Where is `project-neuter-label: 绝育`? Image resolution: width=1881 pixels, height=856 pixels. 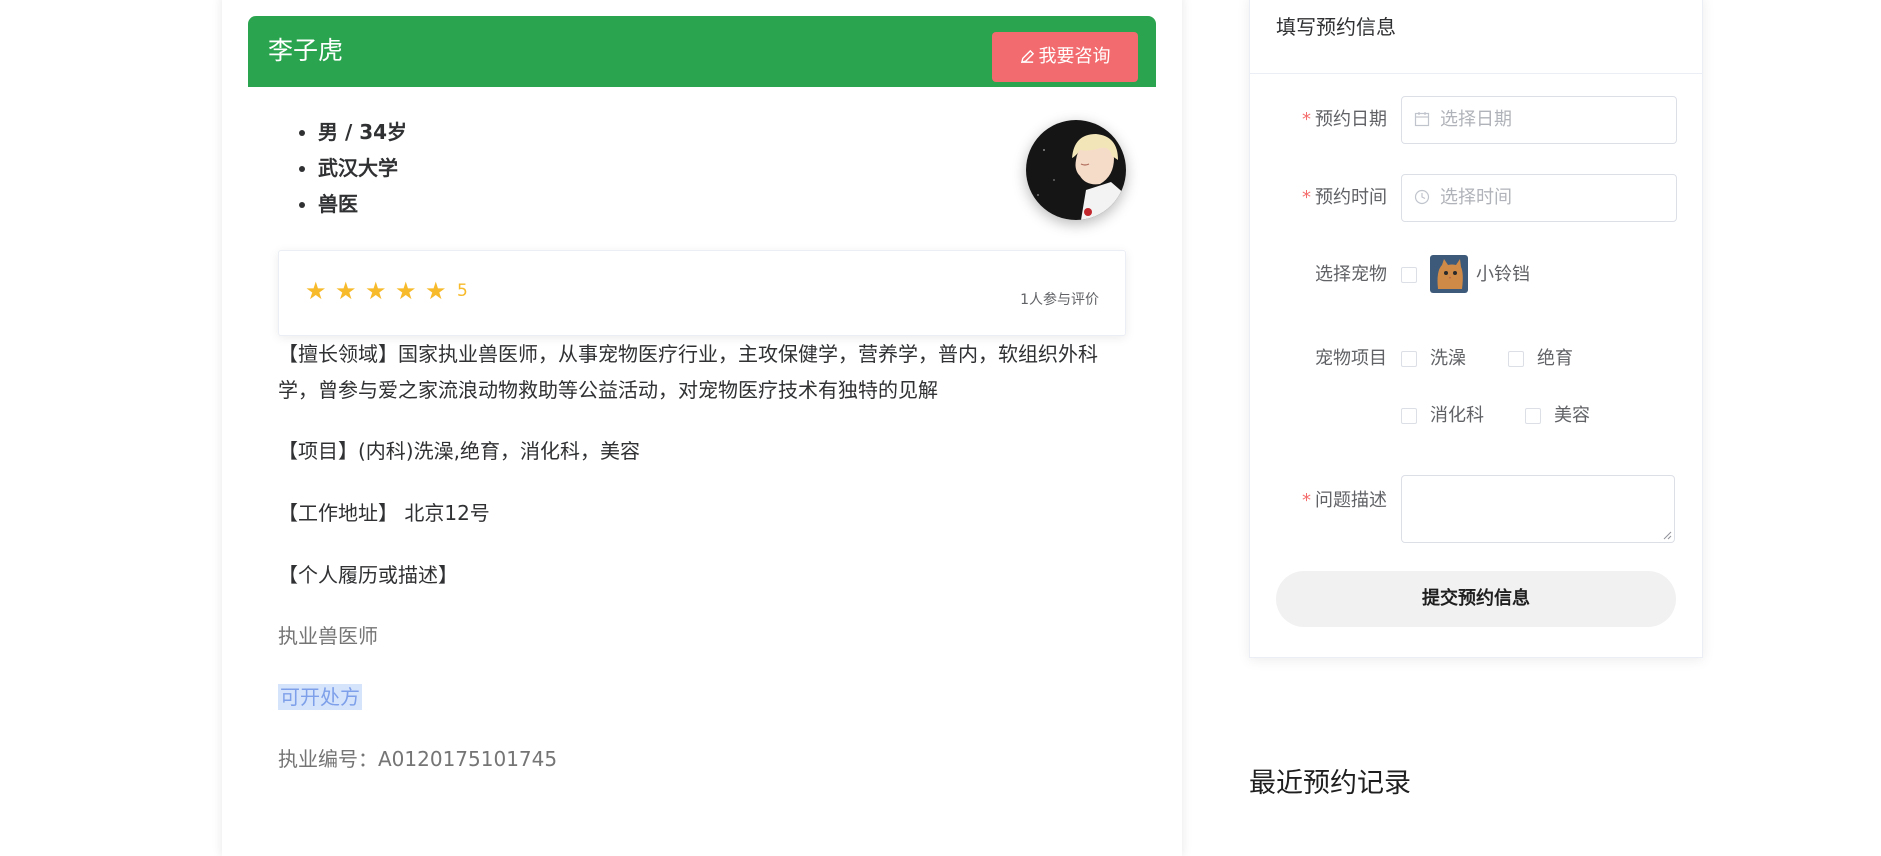
project-neuter-label: 绝育 is located at coordinates (1555, 358).